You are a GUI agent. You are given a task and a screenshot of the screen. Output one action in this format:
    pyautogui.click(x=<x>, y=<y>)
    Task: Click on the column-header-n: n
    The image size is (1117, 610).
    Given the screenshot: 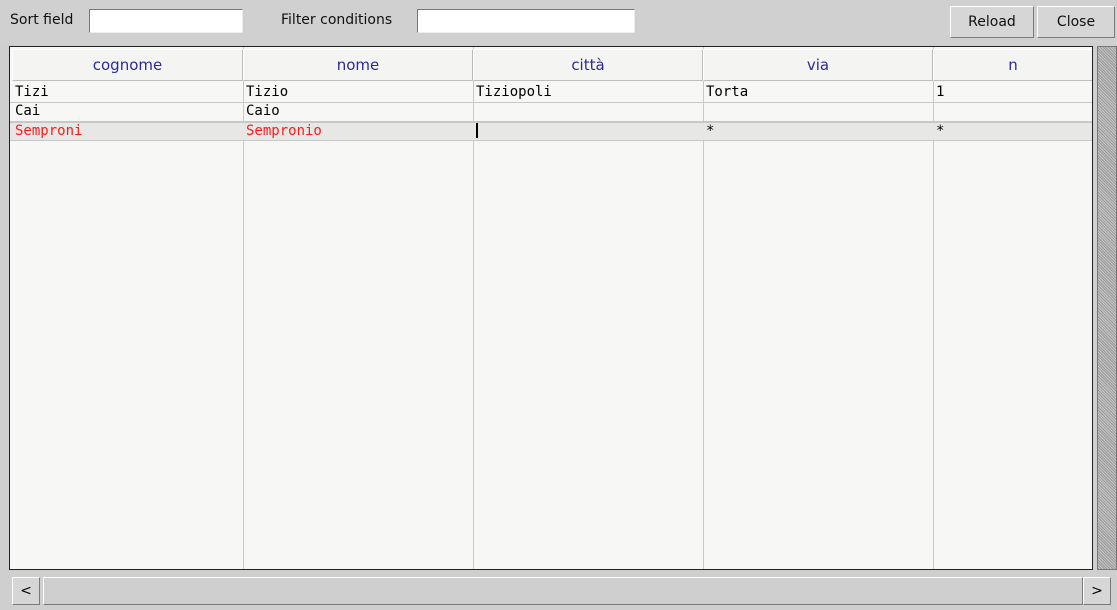 What is the action you would take?
    pyautogui.click(x=1012, y=65)
    